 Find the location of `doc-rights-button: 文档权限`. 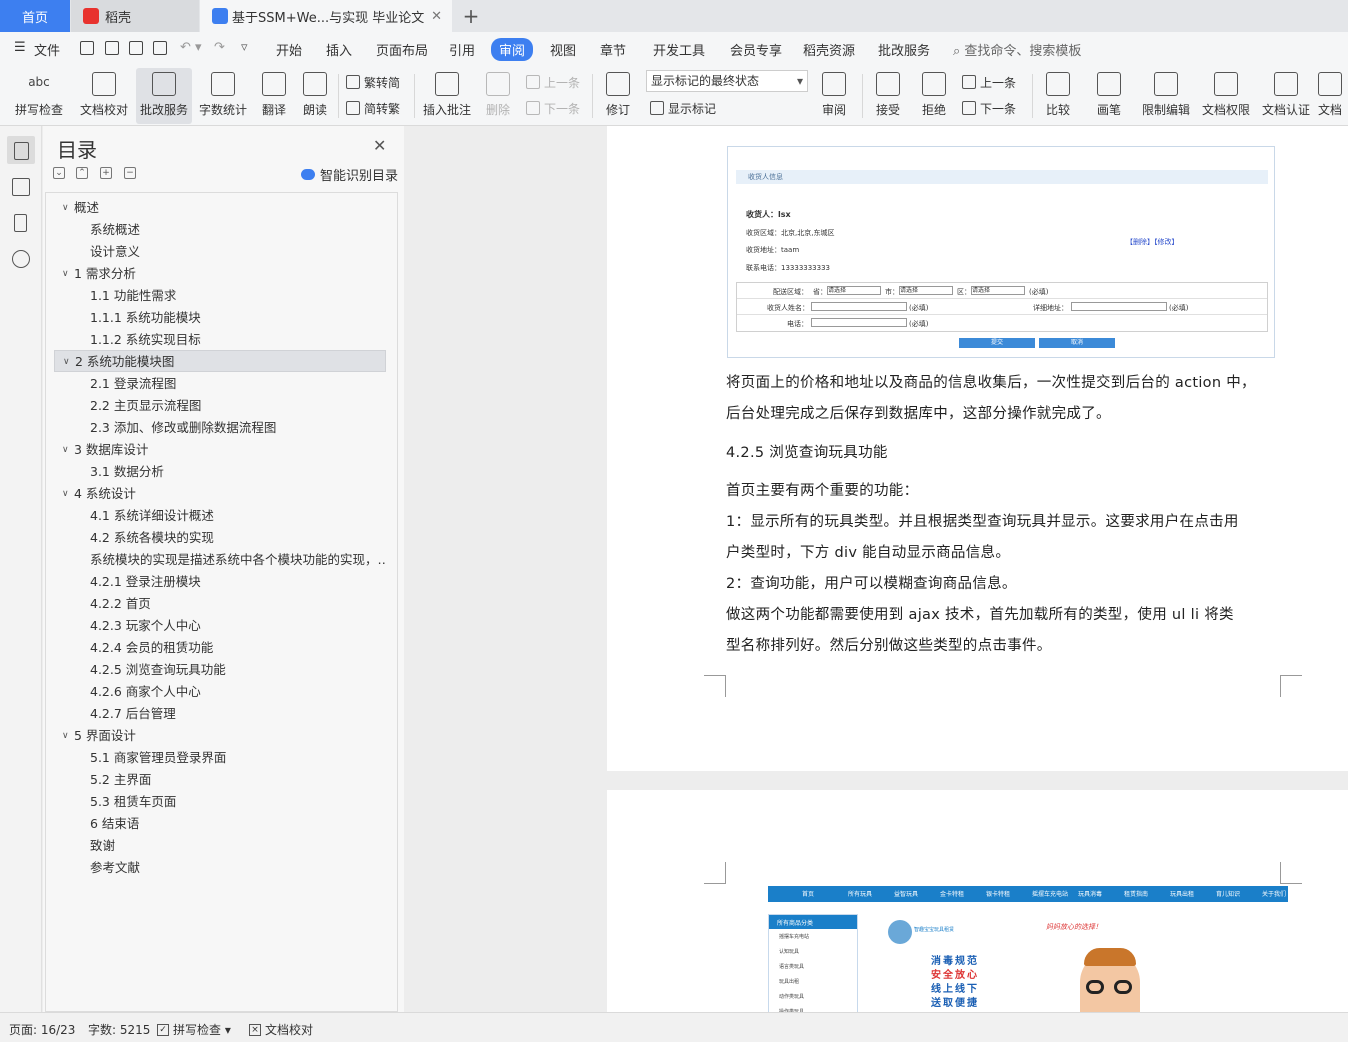

doc-rights-button: 文档权限 is located at coordinates (1226, 96).